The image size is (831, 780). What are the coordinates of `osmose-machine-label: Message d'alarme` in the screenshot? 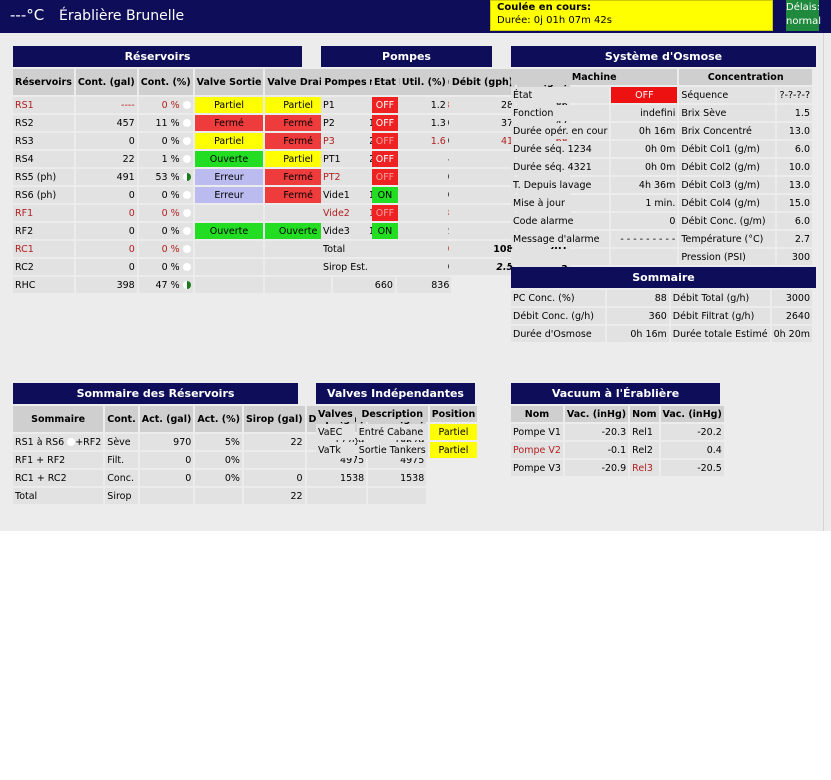 It's located at (560, 239).